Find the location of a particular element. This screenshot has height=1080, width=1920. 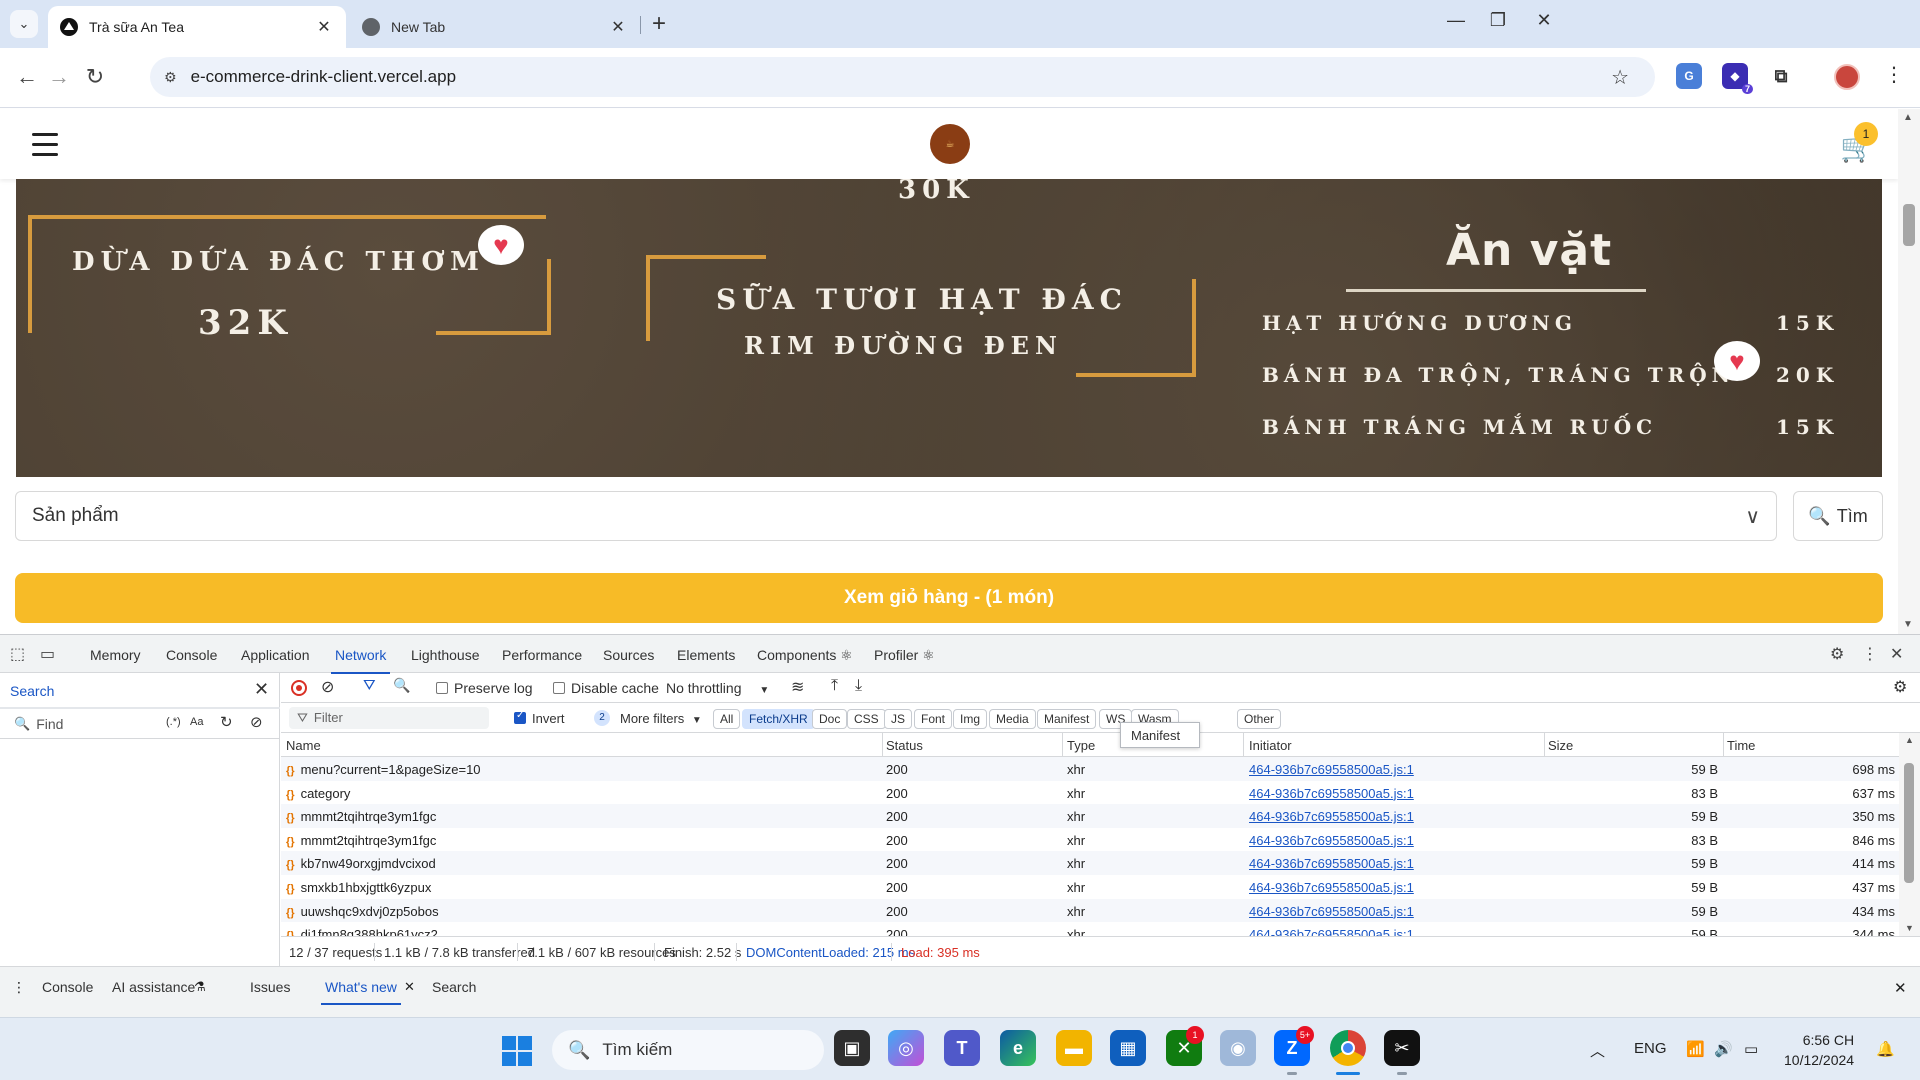

browser-tab-active: Trà sữa An Tea ✕ is located at coordinates (197, 27).